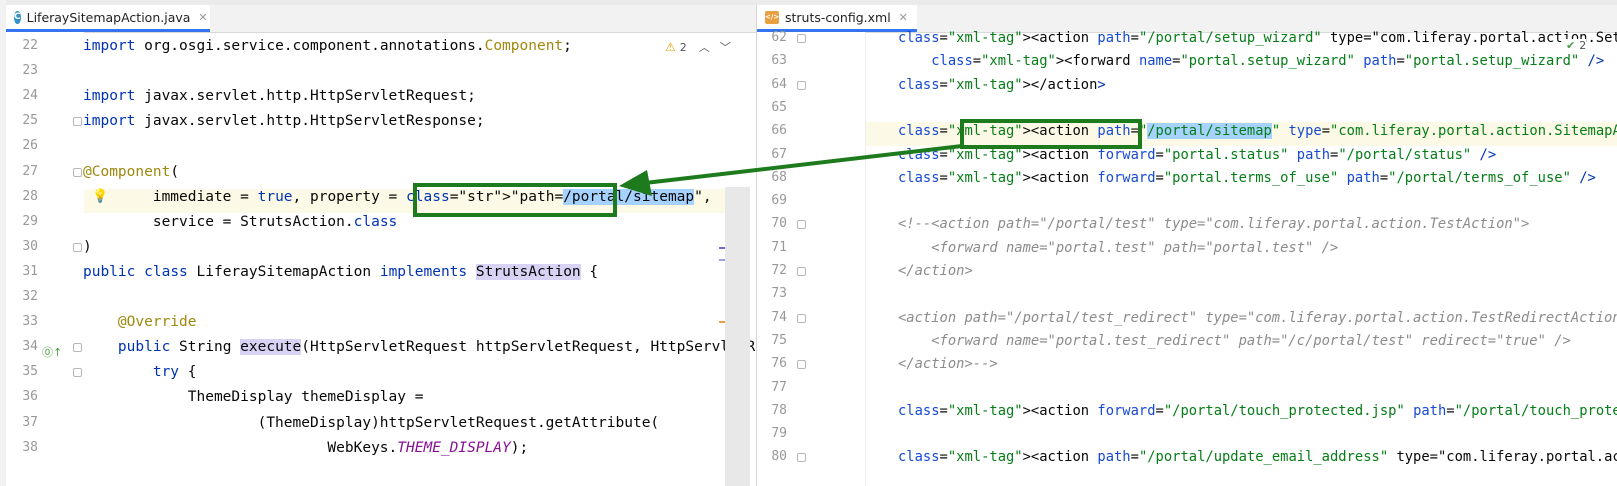  What do you see at coordinates (803, 164) in the screenshot?
I see `arrow-shaft` at bounding box center [803, 164].